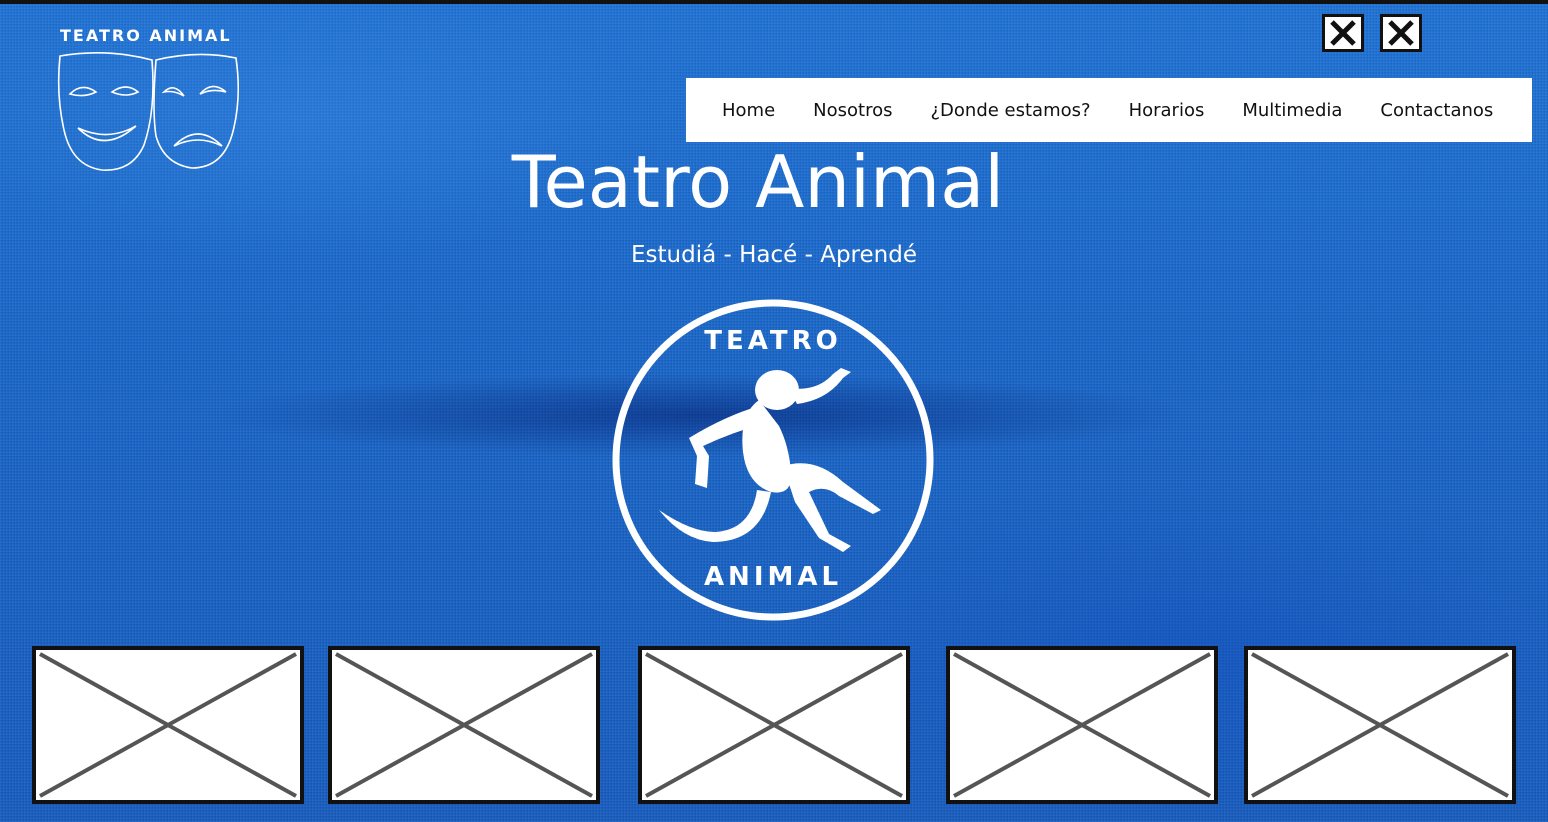 The height and width of the screenshot is (822, 1548). I want to click on nav-item-horarios: Horarios, so click(1167, 110).